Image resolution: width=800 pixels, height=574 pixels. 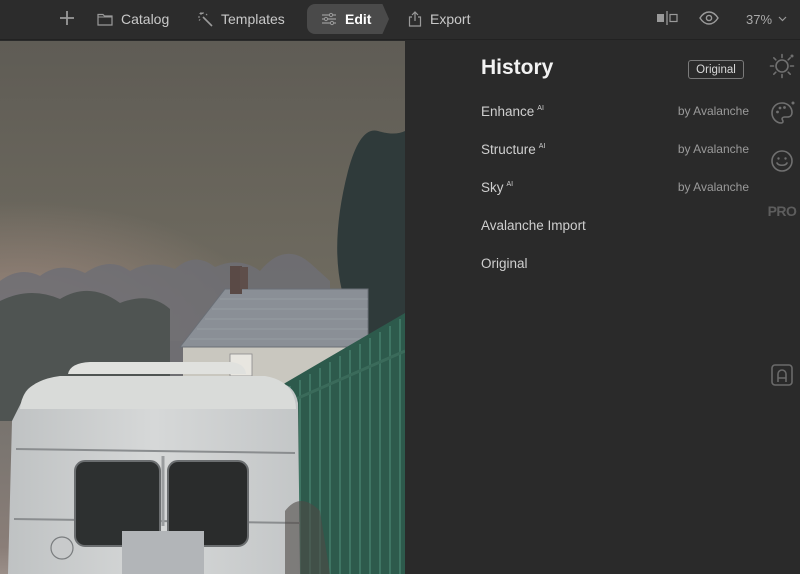 What do you see at coordinates (508, 149) in the screenshot?
I see `history-item-name: Structure` at bounding box center [508, 149].